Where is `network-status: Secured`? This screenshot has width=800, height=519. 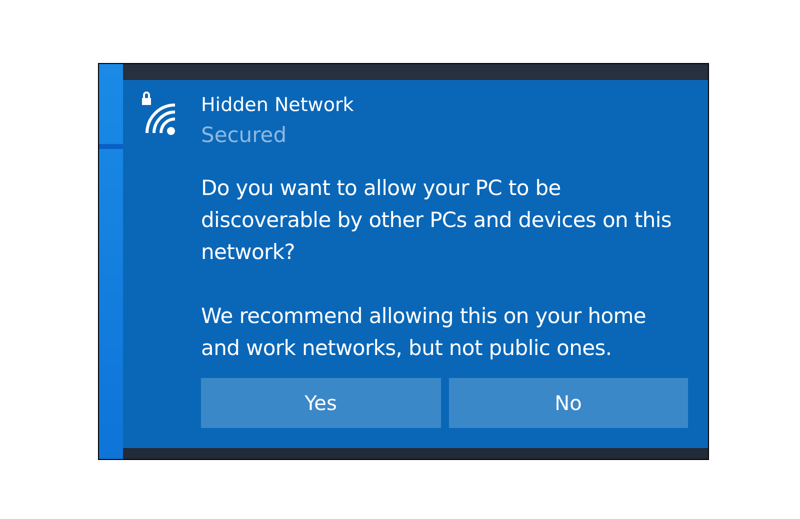 network-status: Secured is located at coordinates (244, 135).